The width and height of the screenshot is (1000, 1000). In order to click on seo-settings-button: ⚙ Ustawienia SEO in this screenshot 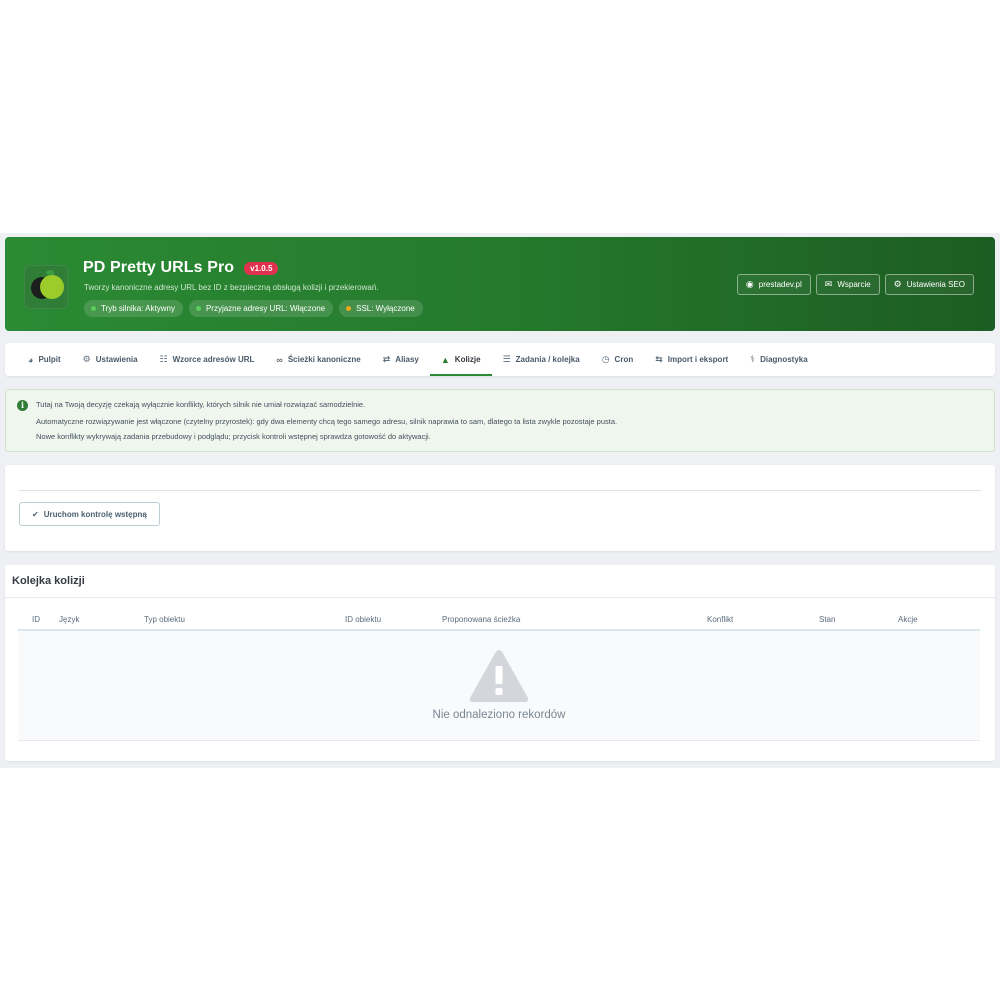, I will do `click(929, 284)`.